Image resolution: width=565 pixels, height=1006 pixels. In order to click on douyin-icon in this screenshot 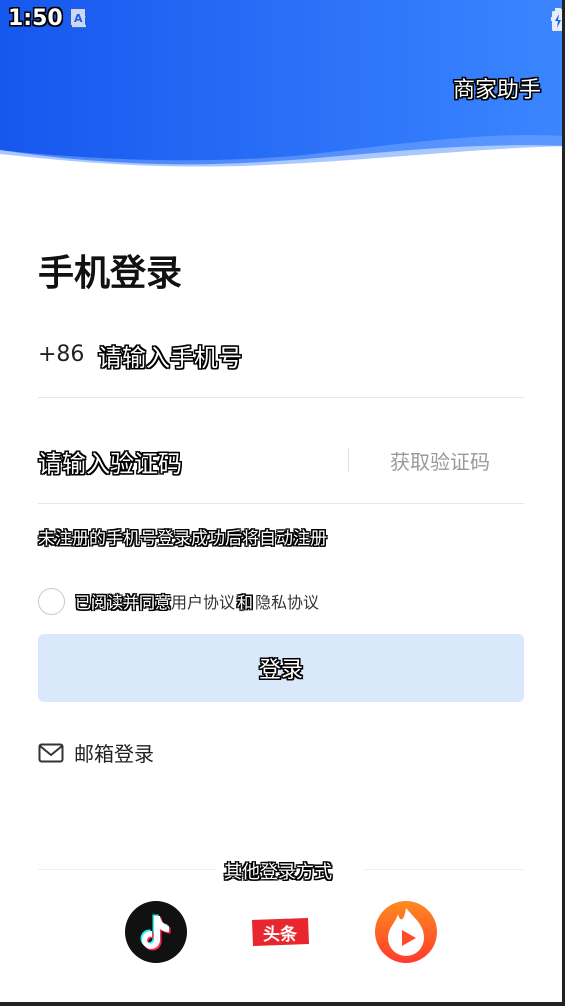, I will do `click(156, 932)`.